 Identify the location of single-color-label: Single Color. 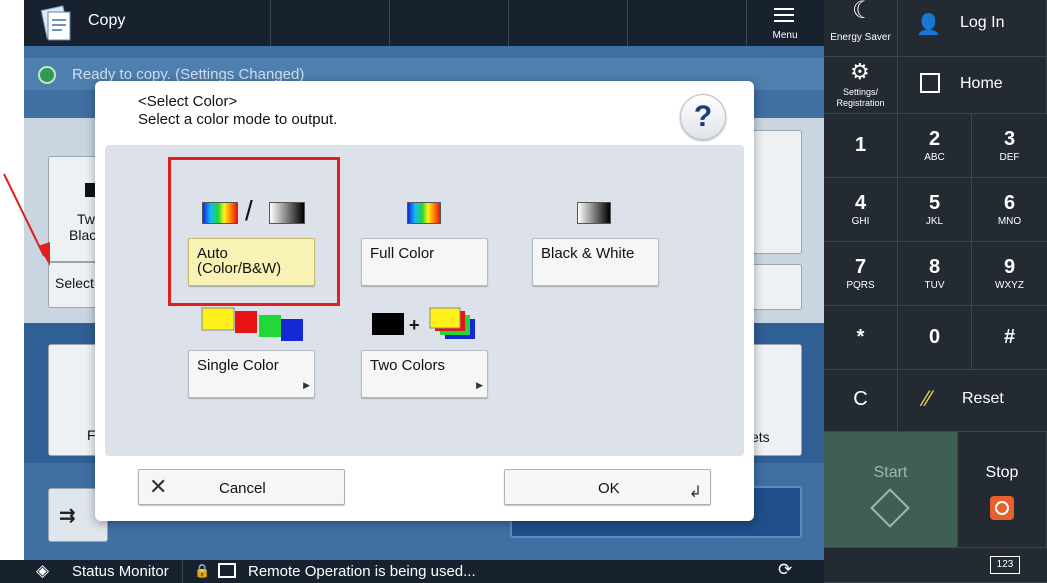
(238, 365).